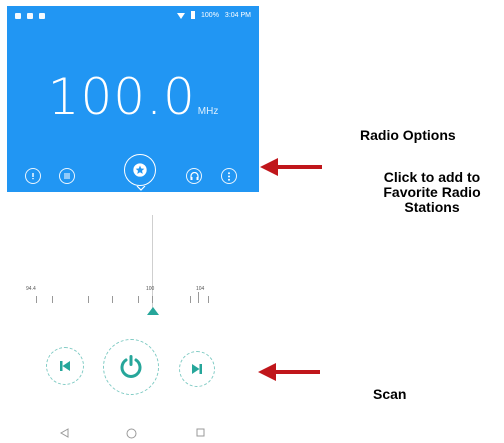 The width and height of the screenshot is (504, 443). I want to click on chevron-down-icon, so click(141, 188).